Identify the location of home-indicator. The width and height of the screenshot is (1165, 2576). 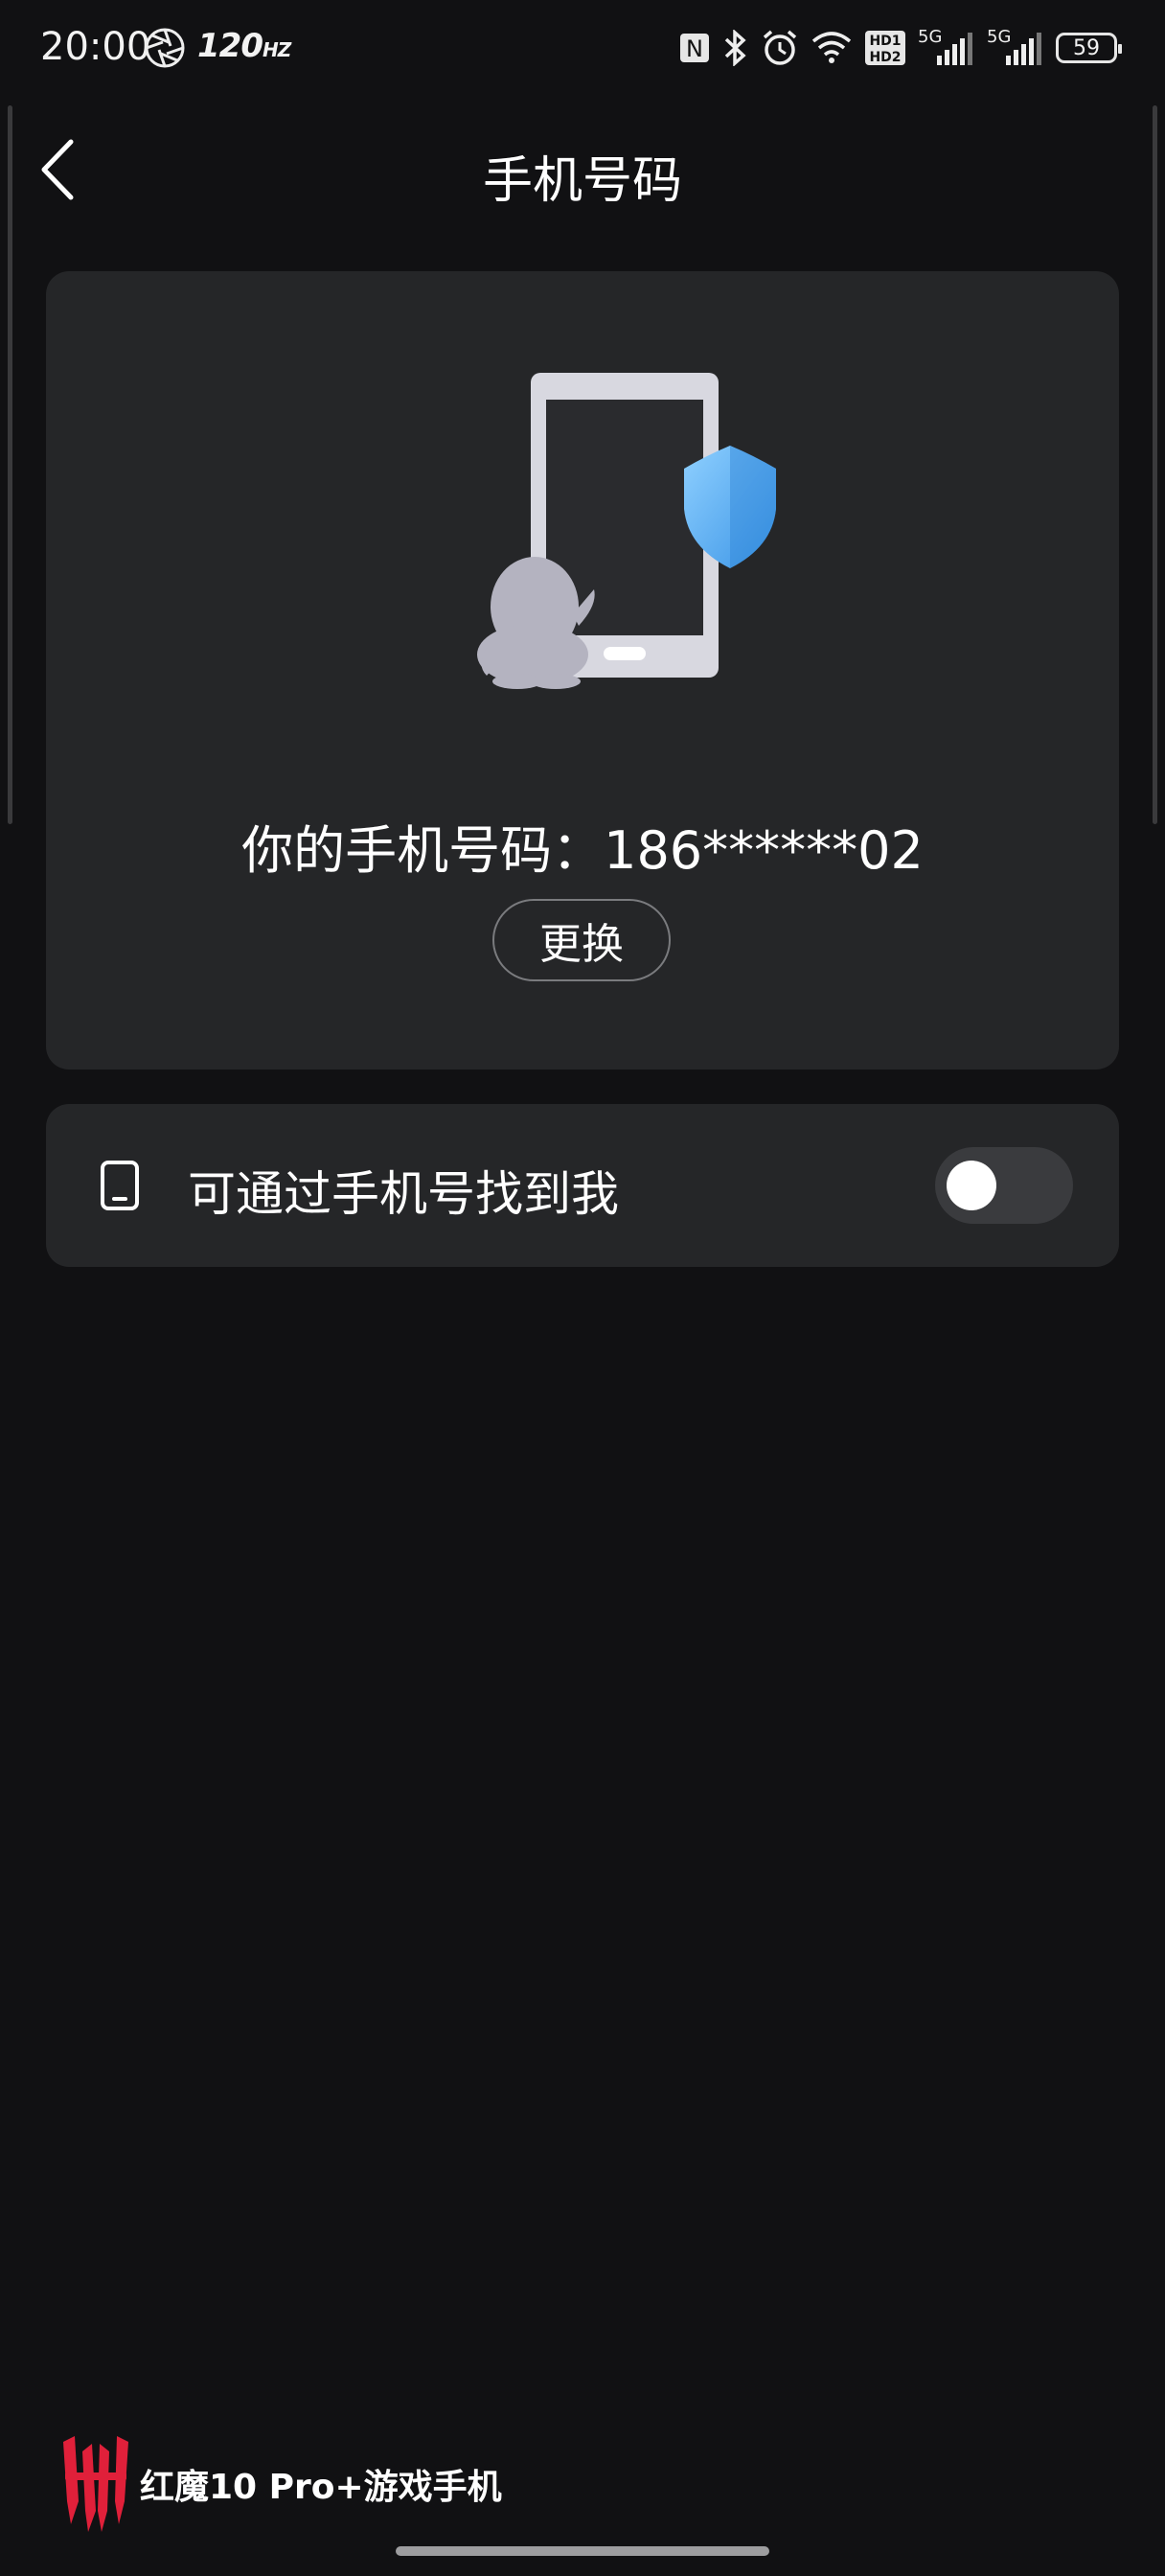
(582, 2551).